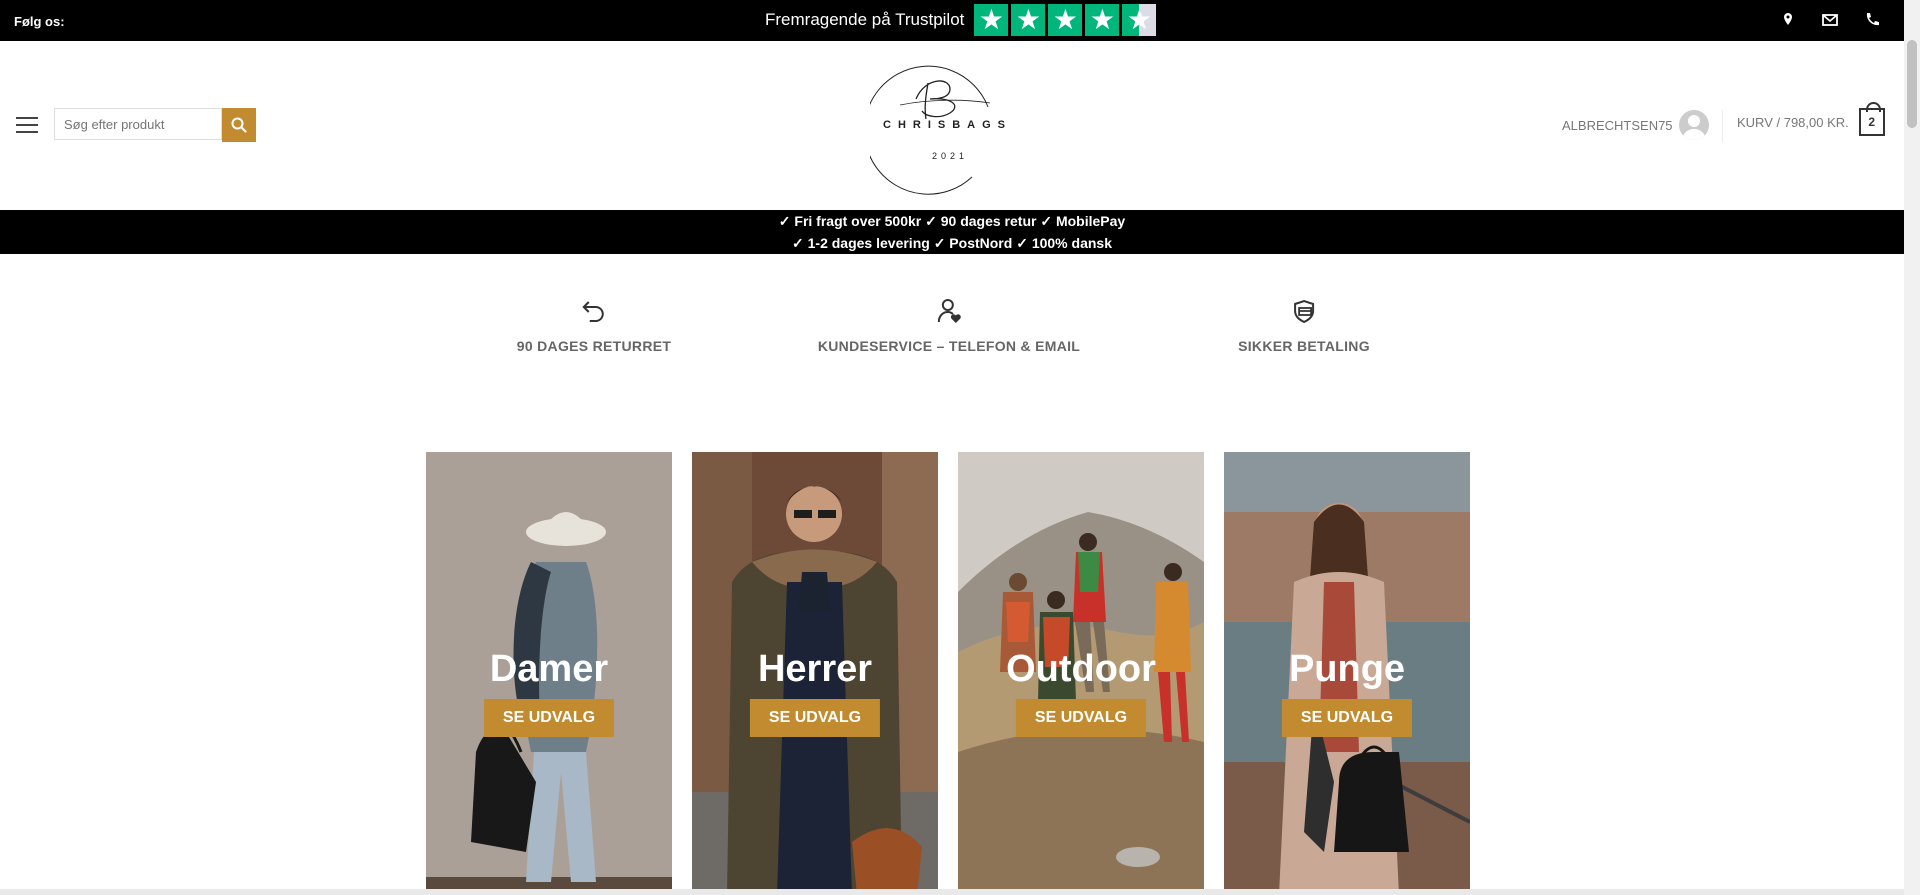  I want to click on half-star-icon: ★, so click(1139, 20).